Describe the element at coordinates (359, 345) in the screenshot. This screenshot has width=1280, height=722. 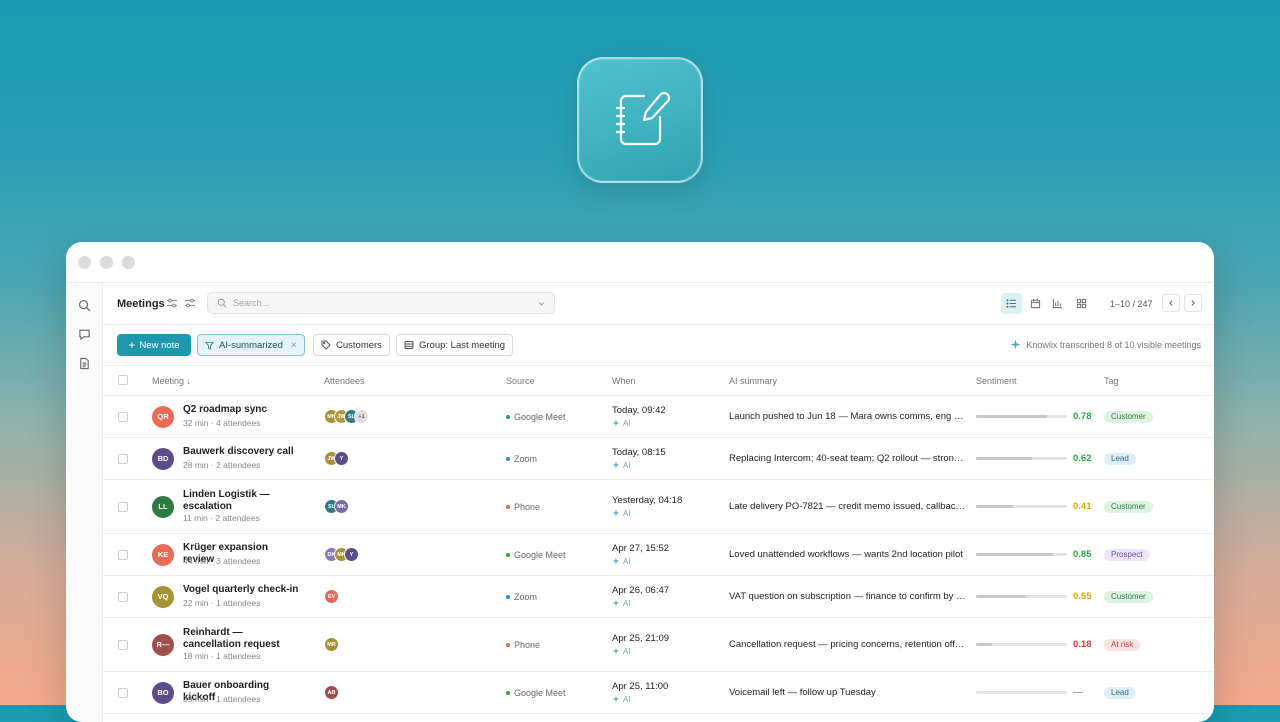
I see `chip-label: Customers` at that location.